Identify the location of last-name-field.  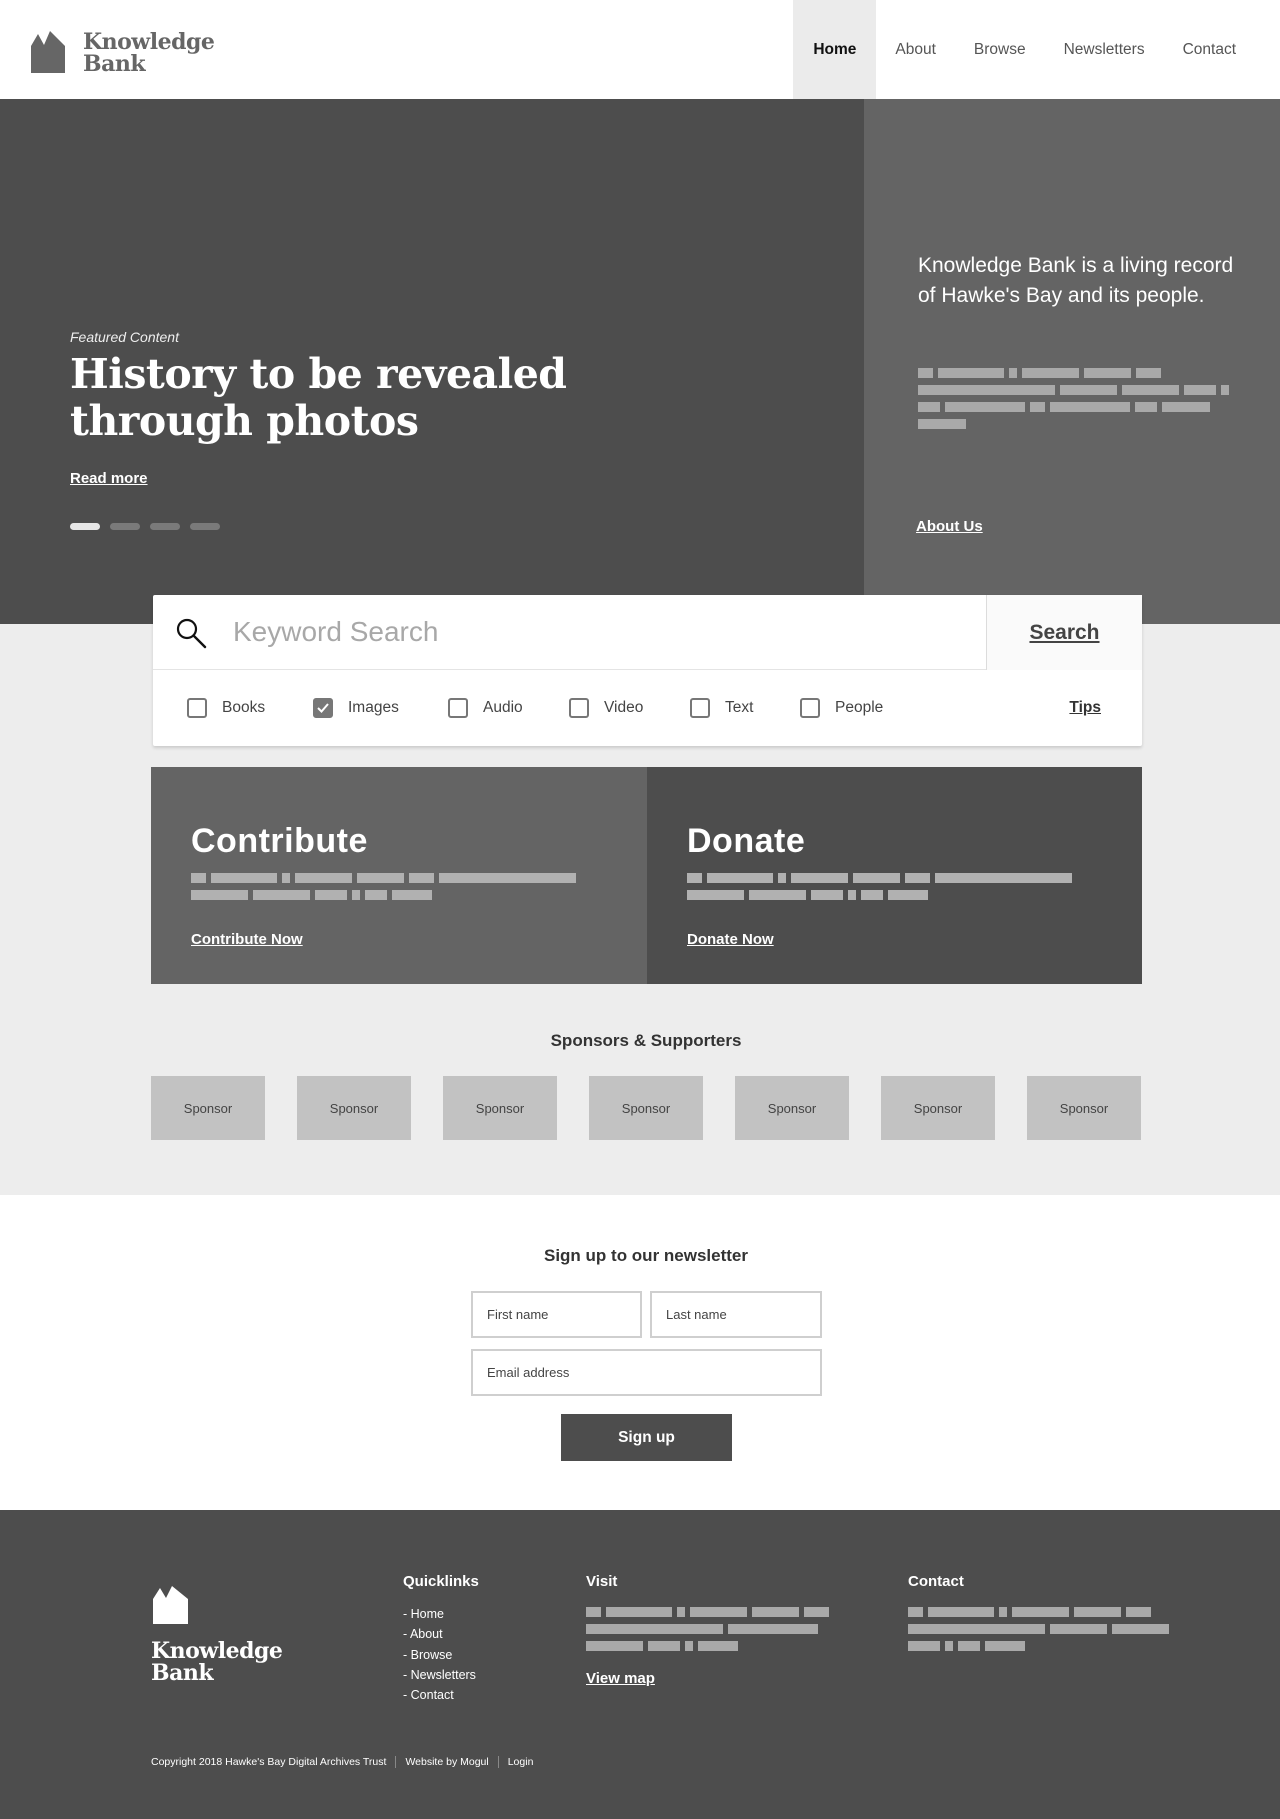
(736, 1314).